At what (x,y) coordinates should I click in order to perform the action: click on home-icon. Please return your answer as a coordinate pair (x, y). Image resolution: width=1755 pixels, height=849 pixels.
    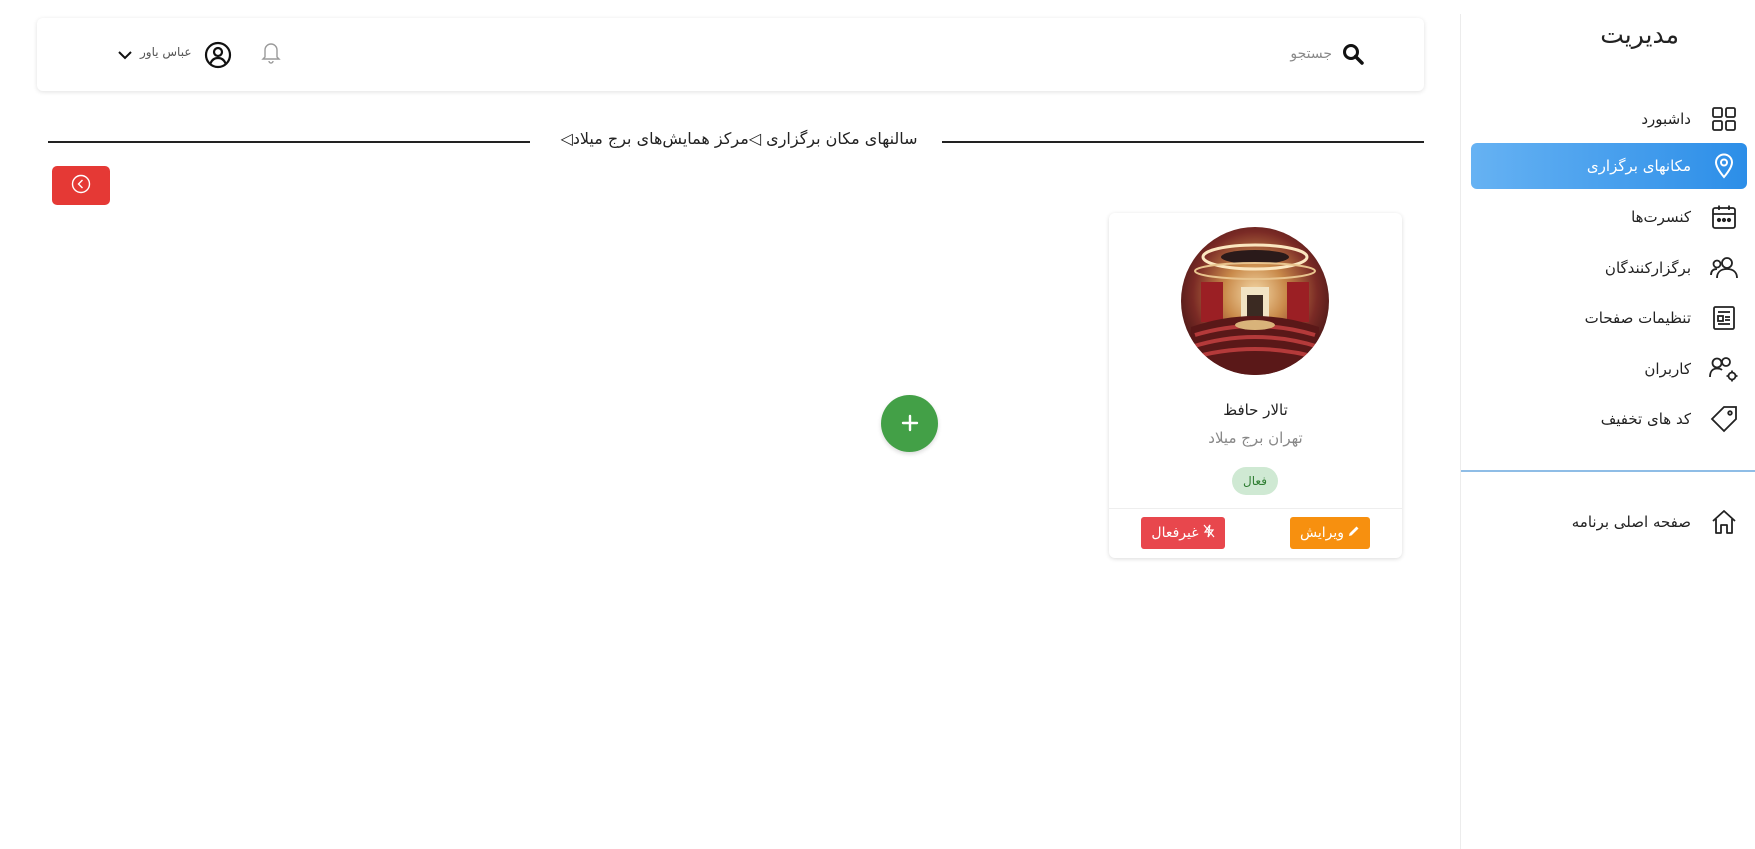
    Looking at the image, I should click on (1724, 522).